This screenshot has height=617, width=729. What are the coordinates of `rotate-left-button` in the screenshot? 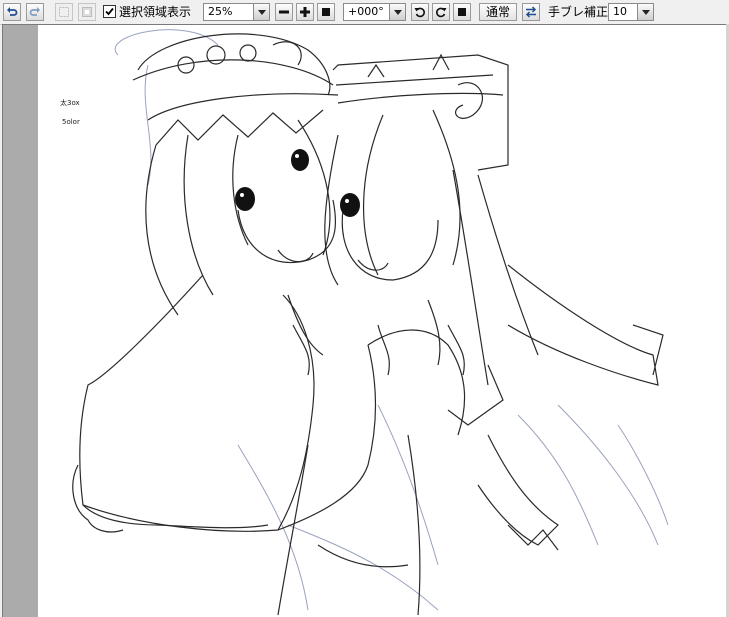 It's located at (420, 12).